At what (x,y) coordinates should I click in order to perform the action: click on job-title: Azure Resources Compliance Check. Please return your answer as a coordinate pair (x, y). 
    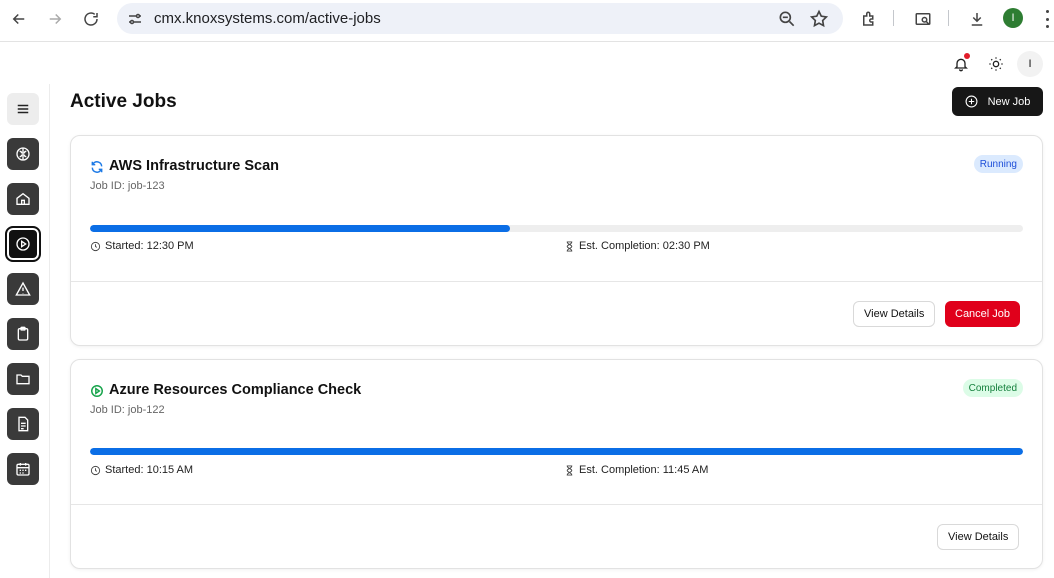
    Looking at the image, I should click on (235, 390).